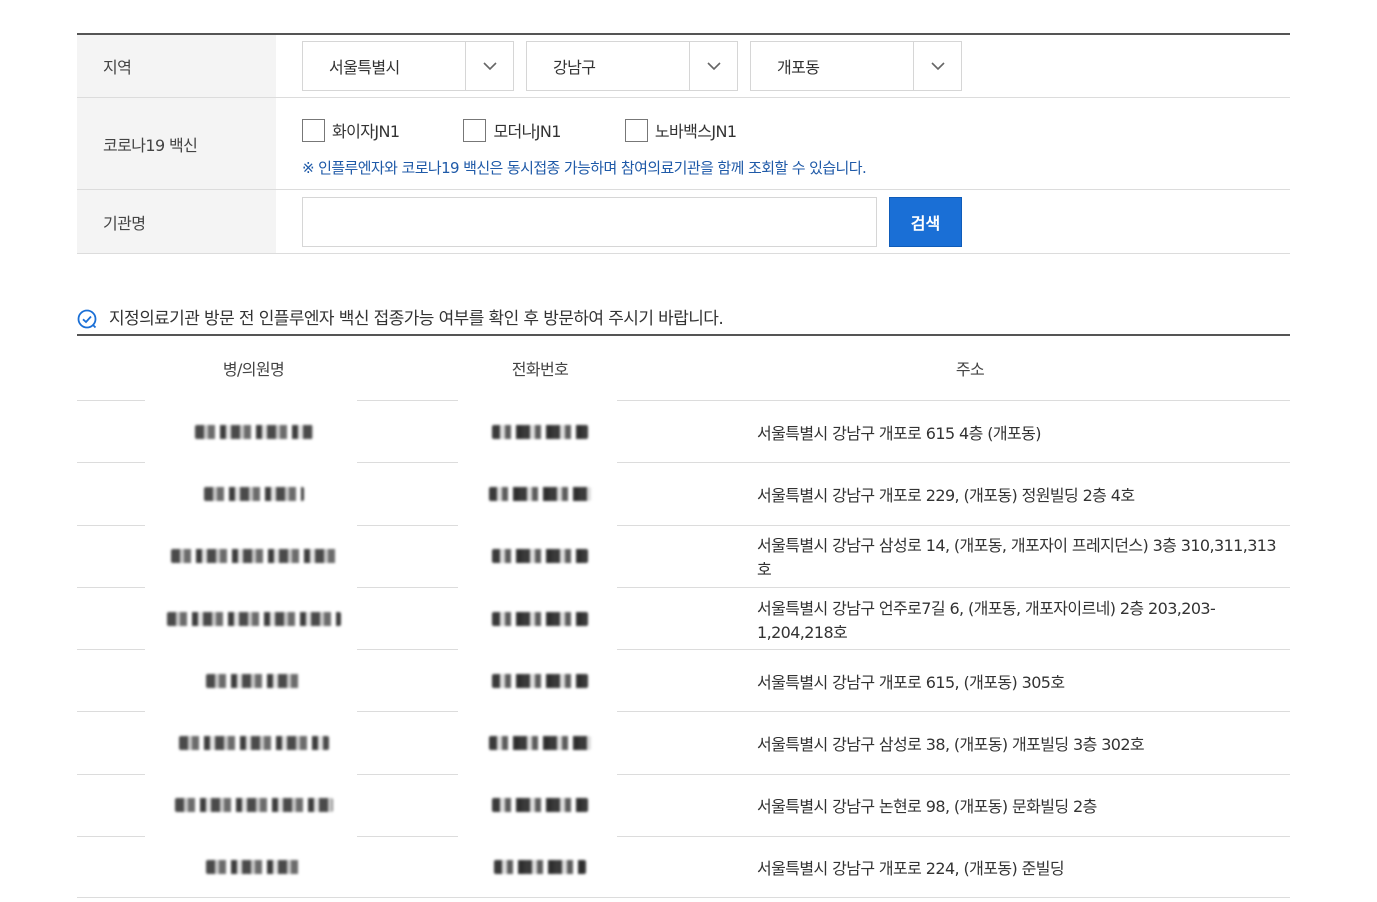 The width and height of the screenshot is (1377, 902). Describe the element at coordinates (176, 143) in the screenshot. I see `vaccine-label: 코로나19 백신` at that location.